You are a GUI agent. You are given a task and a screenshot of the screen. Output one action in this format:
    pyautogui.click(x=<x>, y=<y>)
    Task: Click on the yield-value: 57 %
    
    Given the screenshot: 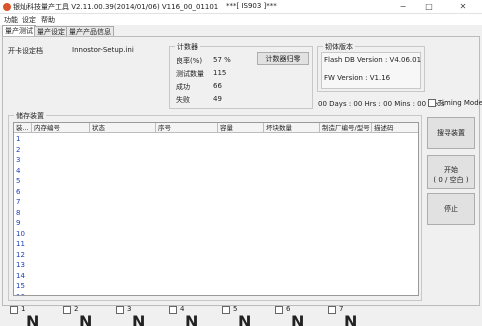 What is the action you would take?
    pyautogui.click(x=222, y=60)
    